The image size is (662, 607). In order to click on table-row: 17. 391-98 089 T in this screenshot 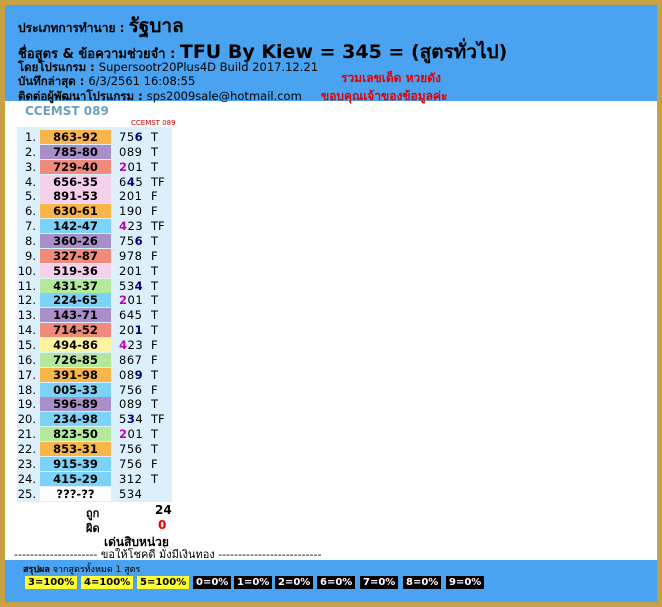, I will do `click(97, 375)`.